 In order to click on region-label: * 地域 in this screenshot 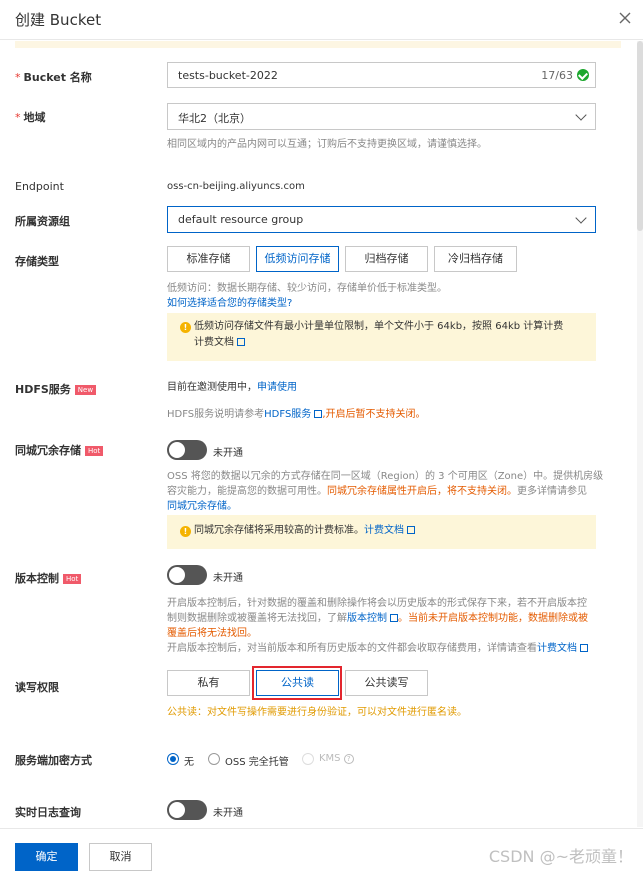, I will do `click(30, 117)`.